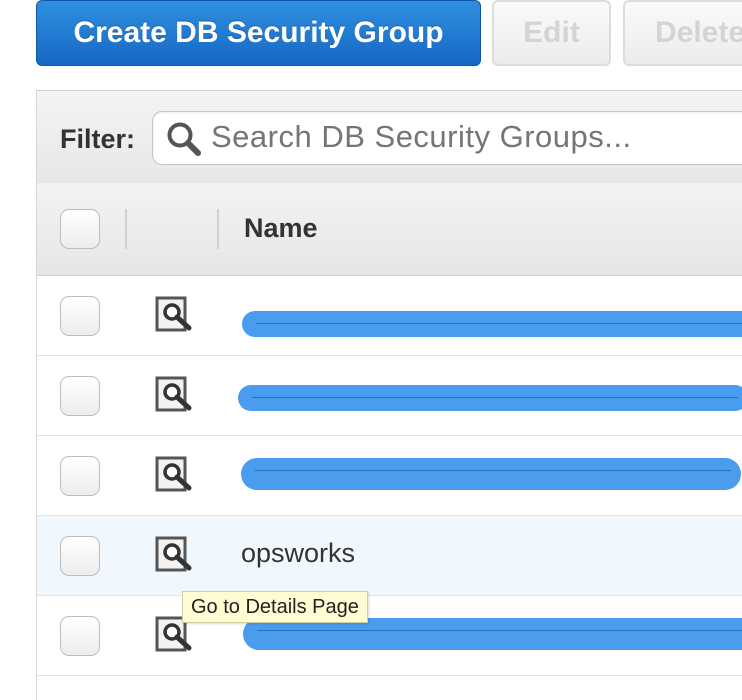 The image size is (742, 700). Describe the element at coordinates (682, 33) in the screenshot. I see `delete-button: Delete` at that location.